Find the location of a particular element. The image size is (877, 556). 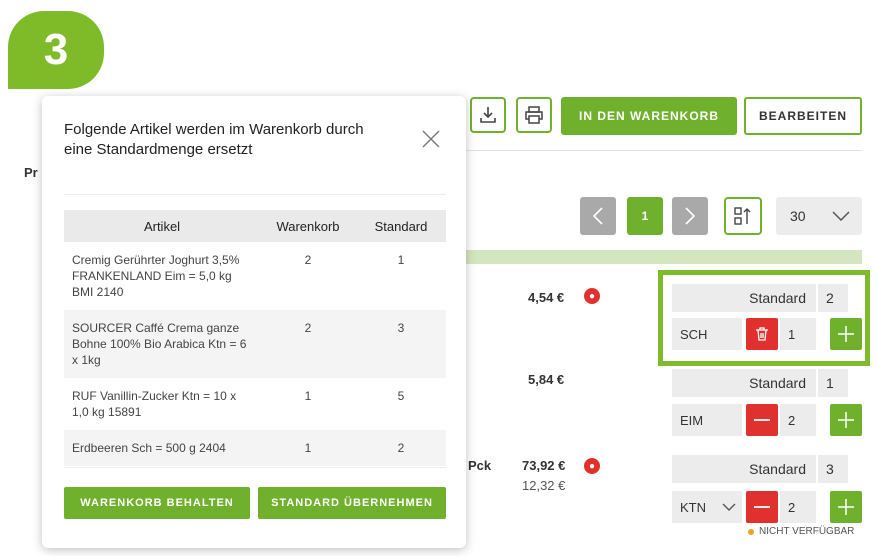

standard-qty: 3 is located at coordinates (833, 469).